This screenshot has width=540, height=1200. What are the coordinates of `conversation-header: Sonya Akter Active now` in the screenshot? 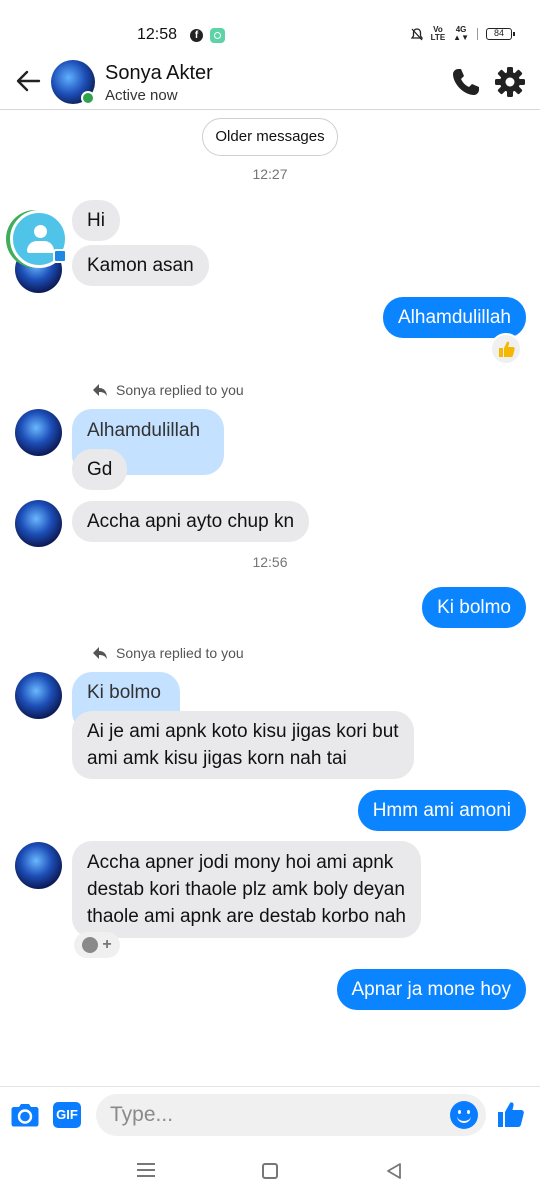 It's located at (270, 83).